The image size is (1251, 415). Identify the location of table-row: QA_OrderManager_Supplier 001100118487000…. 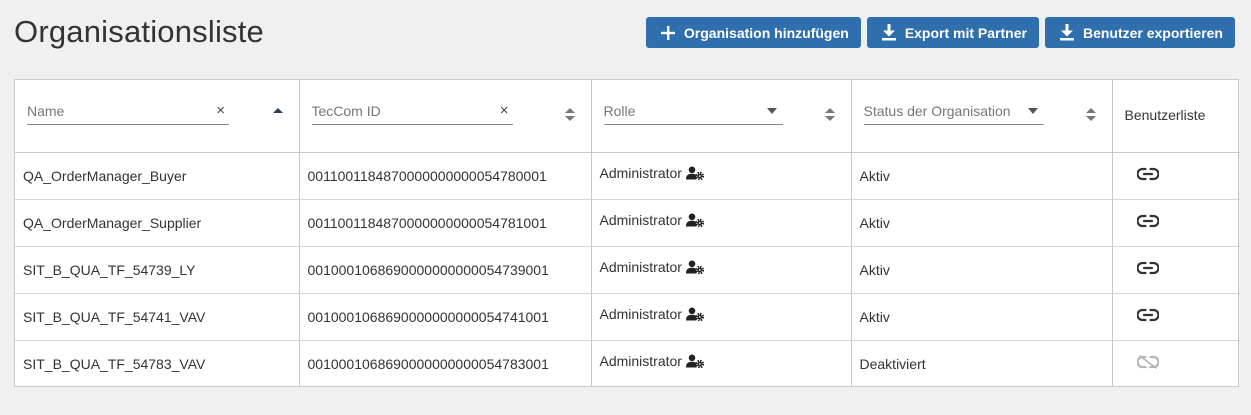
(627, 223).